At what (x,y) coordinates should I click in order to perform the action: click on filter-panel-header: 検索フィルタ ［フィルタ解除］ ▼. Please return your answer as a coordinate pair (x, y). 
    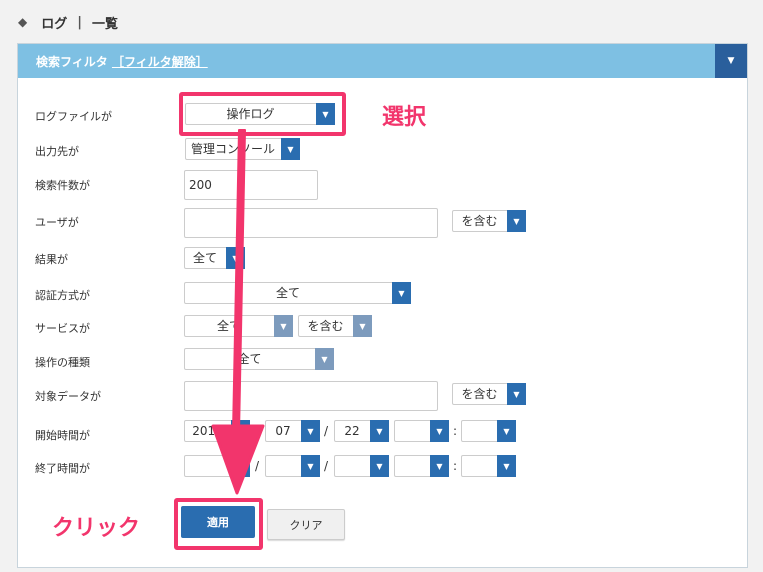
    Looking at the image, I should click on (382, 61).